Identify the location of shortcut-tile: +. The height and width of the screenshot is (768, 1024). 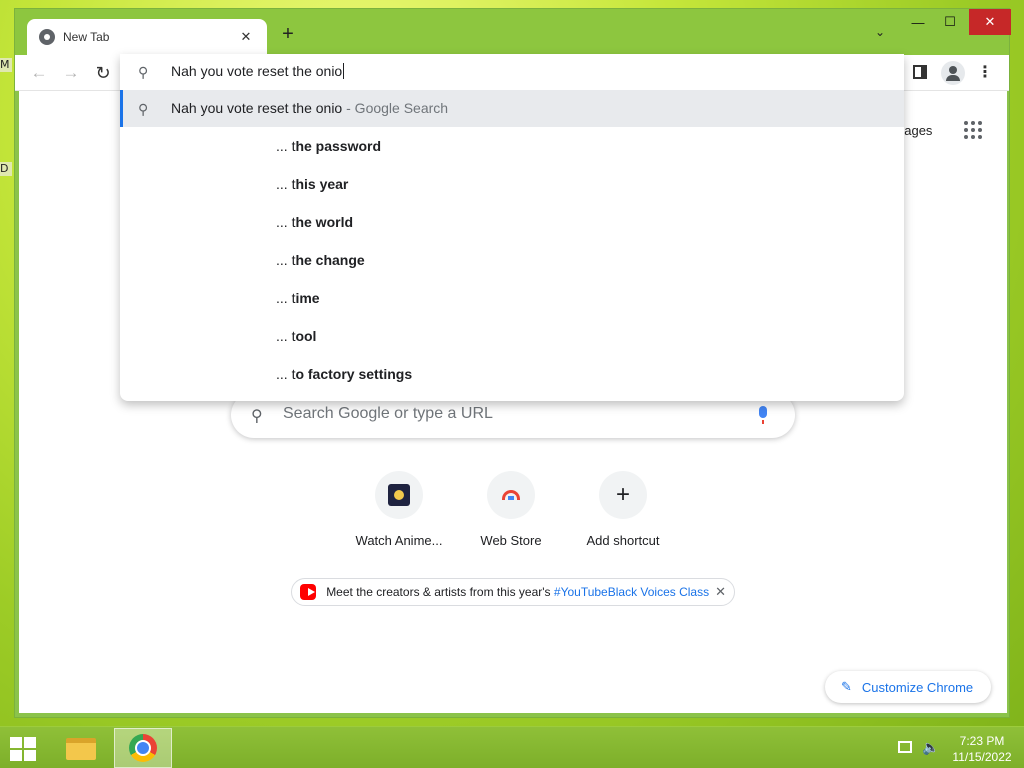
(623, 495).